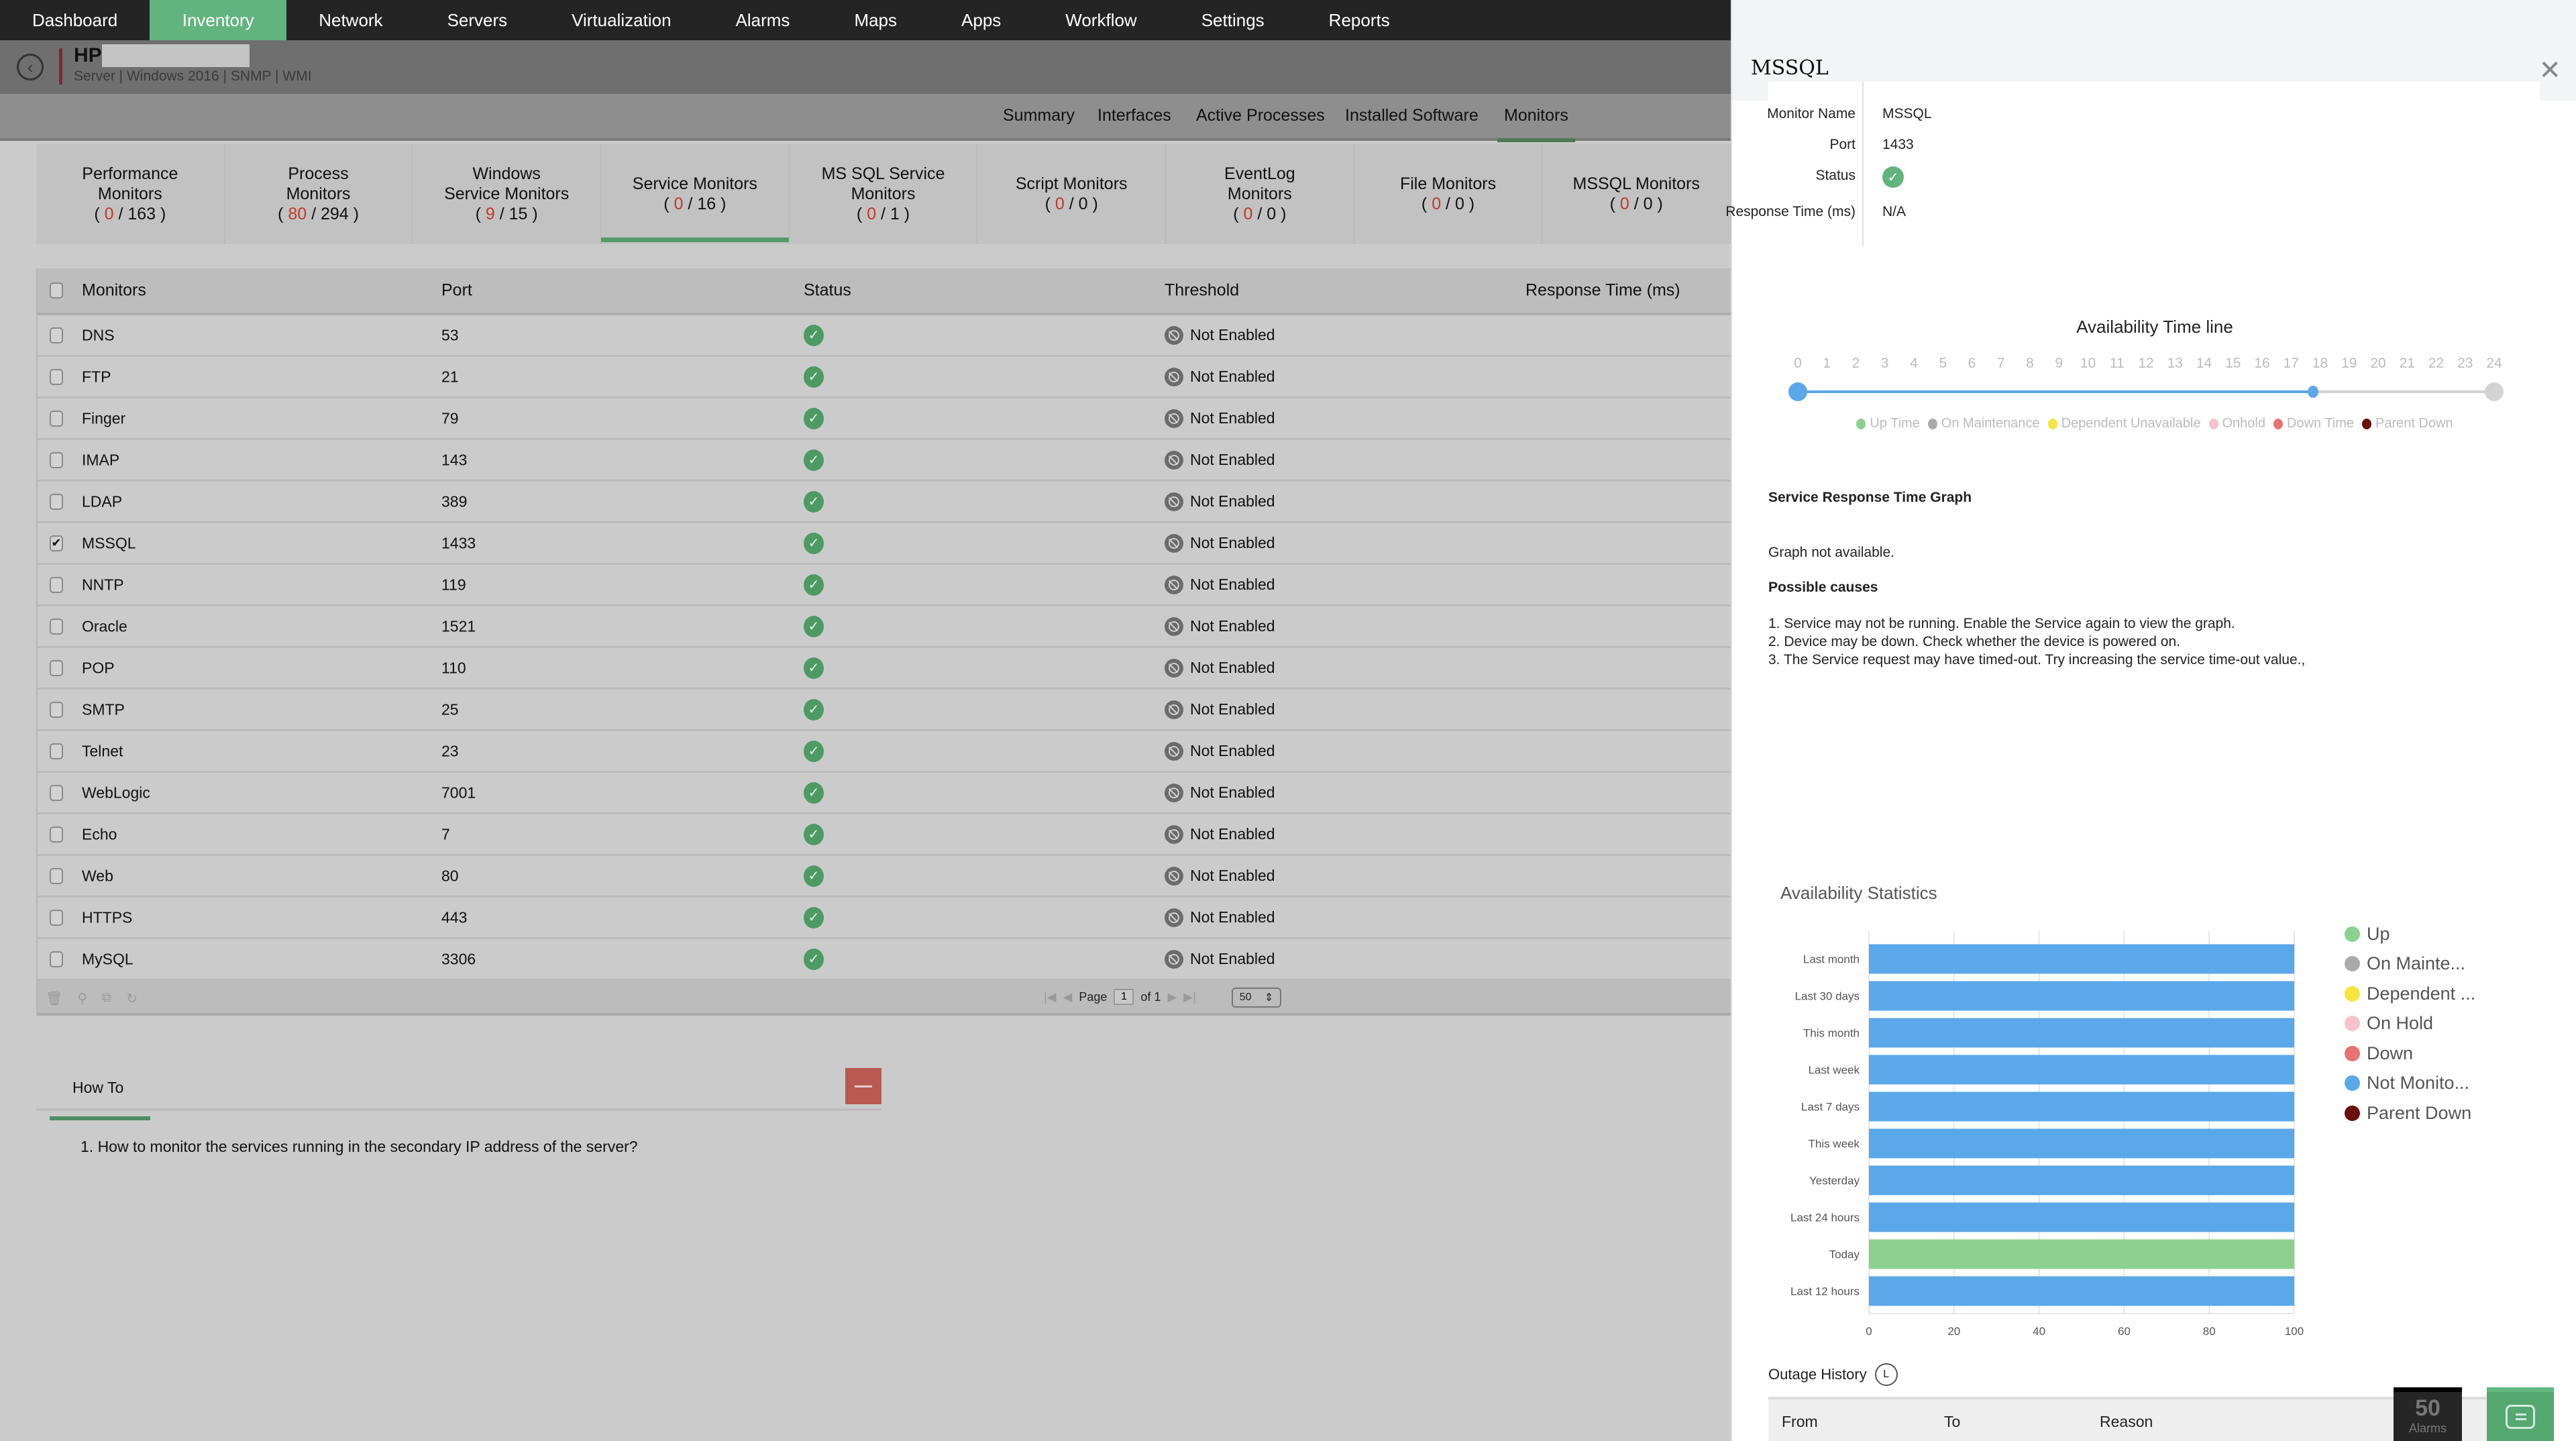  Describe the element at coordinates (102, 501) in the screenshot. I see `monitor-name: LDAP` at that location.